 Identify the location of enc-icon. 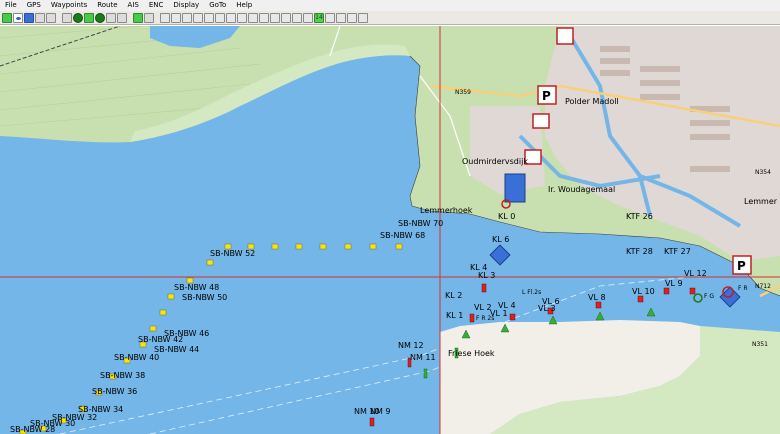
(111, 17).